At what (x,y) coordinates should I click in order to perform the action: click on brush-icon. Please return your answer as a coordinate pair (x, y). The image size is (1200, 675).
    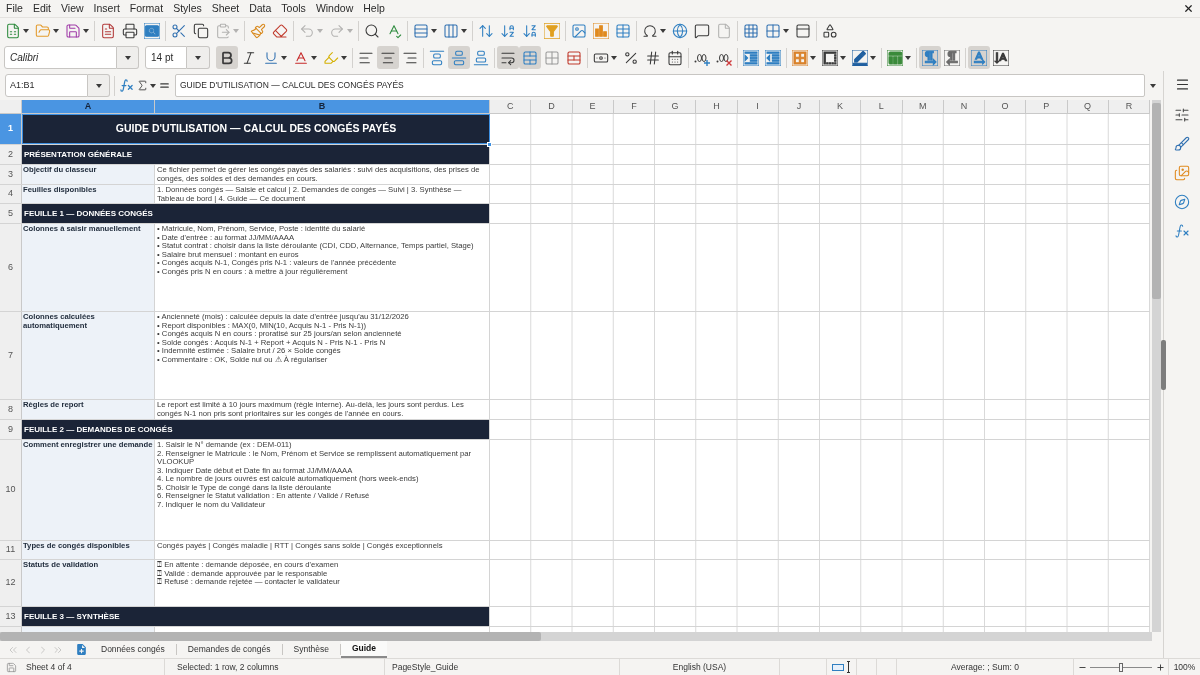
    Looking at the image, I should click on (1182, 144).